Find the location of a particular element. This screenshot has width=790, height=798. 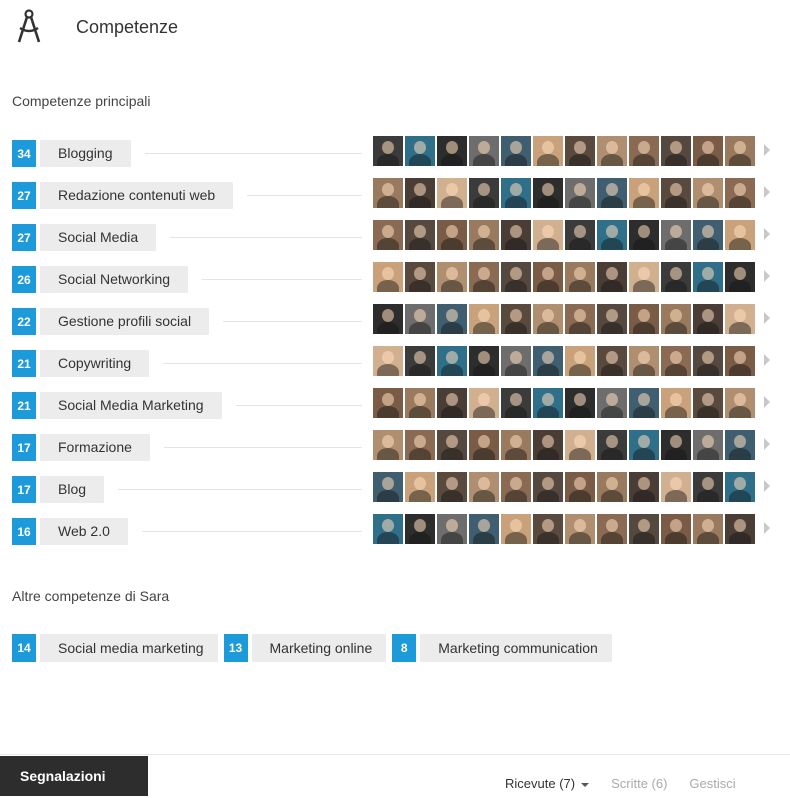

endorsement-count-badge: 34 is located at coordinates (24, 153).